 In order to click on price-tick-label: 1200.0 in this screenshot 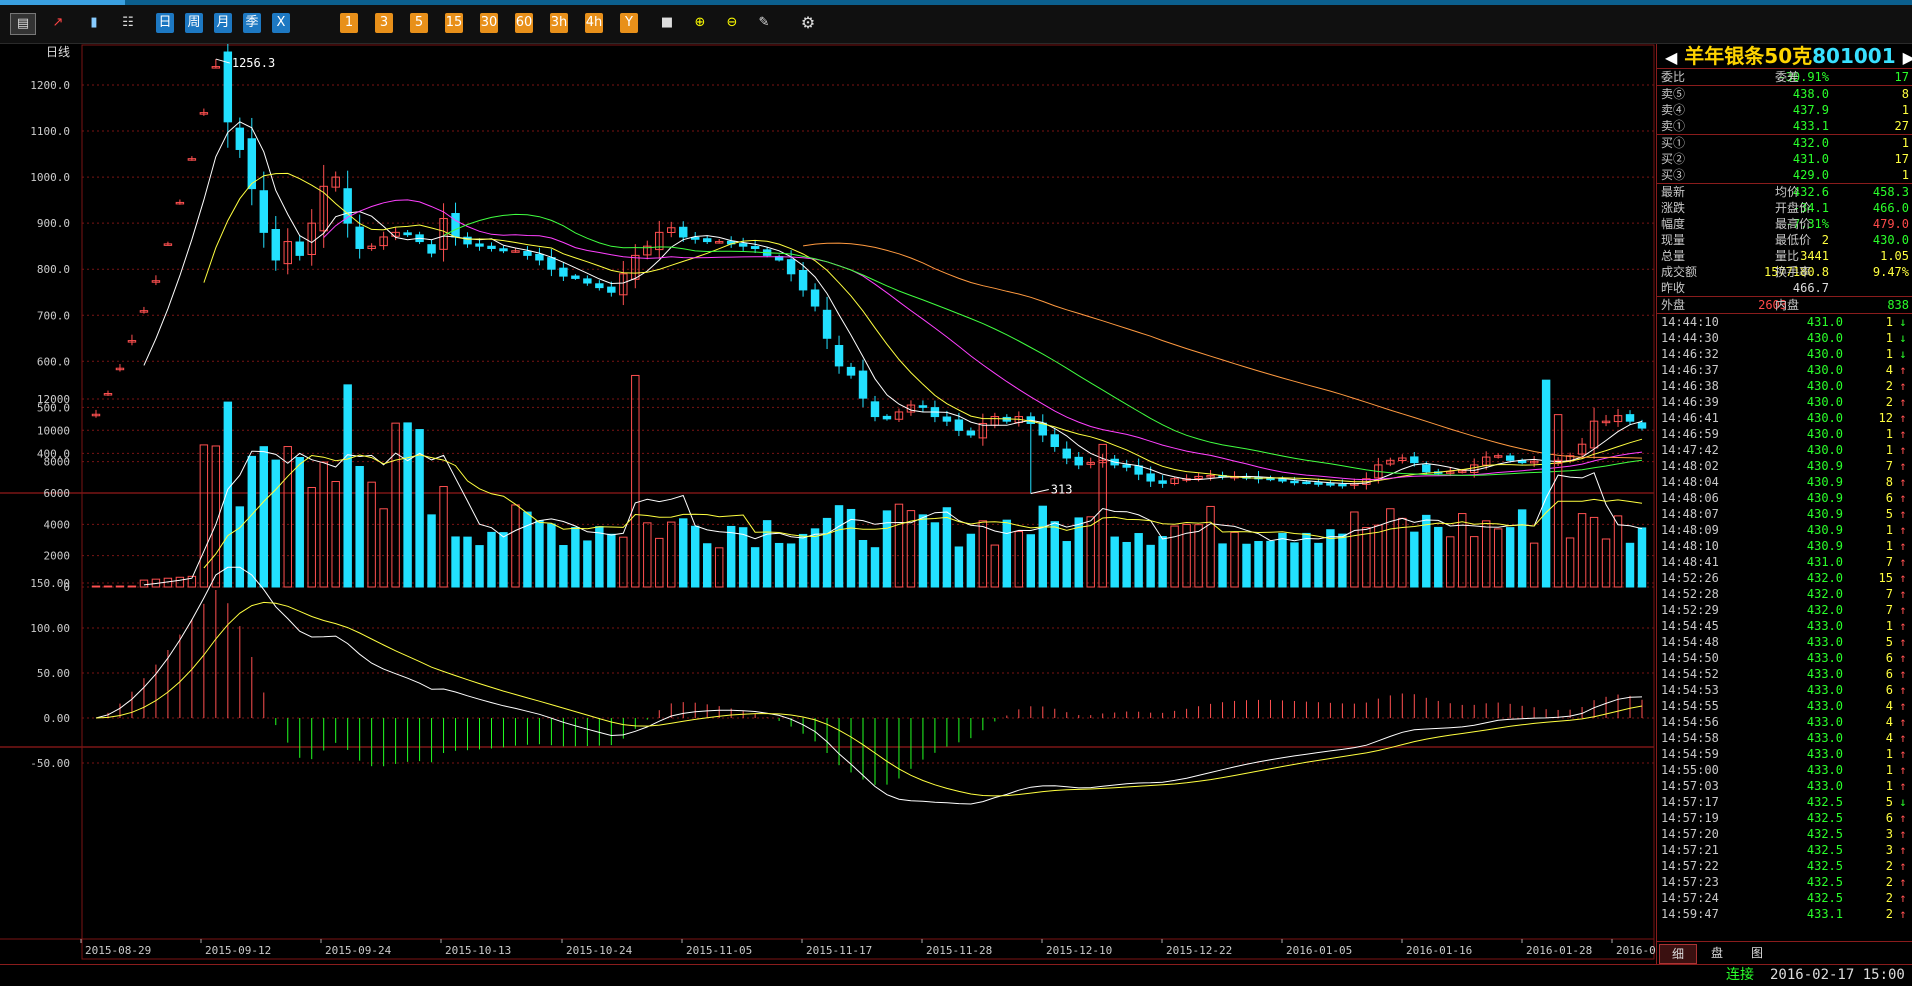, I will do `click(50, 85)`.